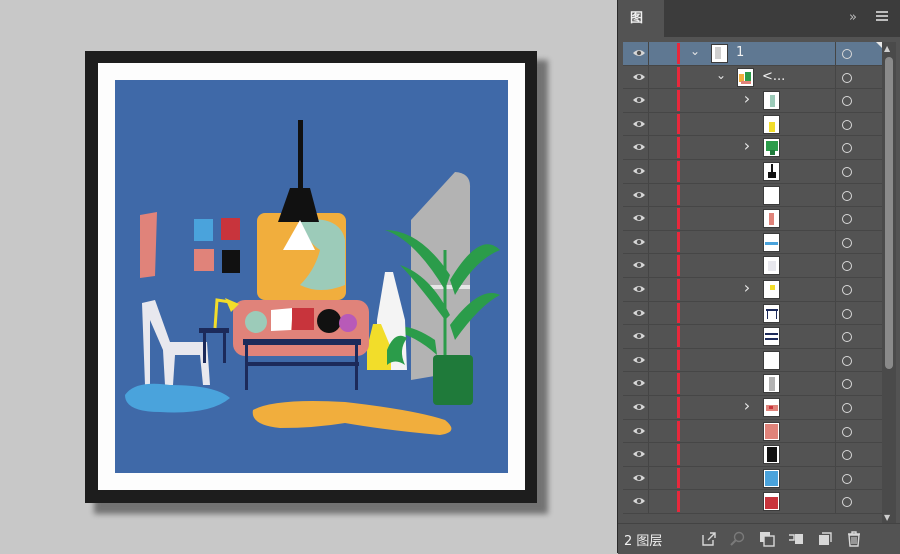  What do you see at coordinates (767, 539) in the screenshot?
I see `clipping-mask-icon` at bounding box center [767, 539].